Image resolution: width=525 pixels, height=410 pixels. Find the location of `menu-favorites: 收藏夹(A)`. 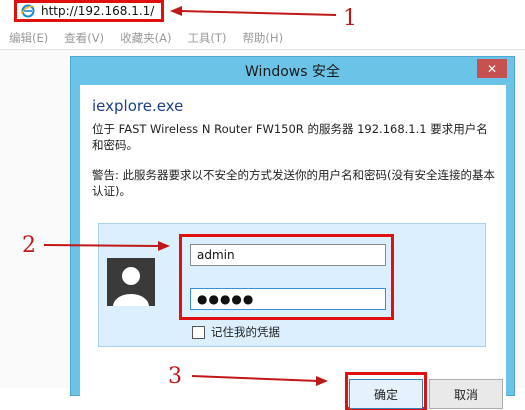

menu-favorites: 收藏夹(A) is located at coordinates (145, 38).